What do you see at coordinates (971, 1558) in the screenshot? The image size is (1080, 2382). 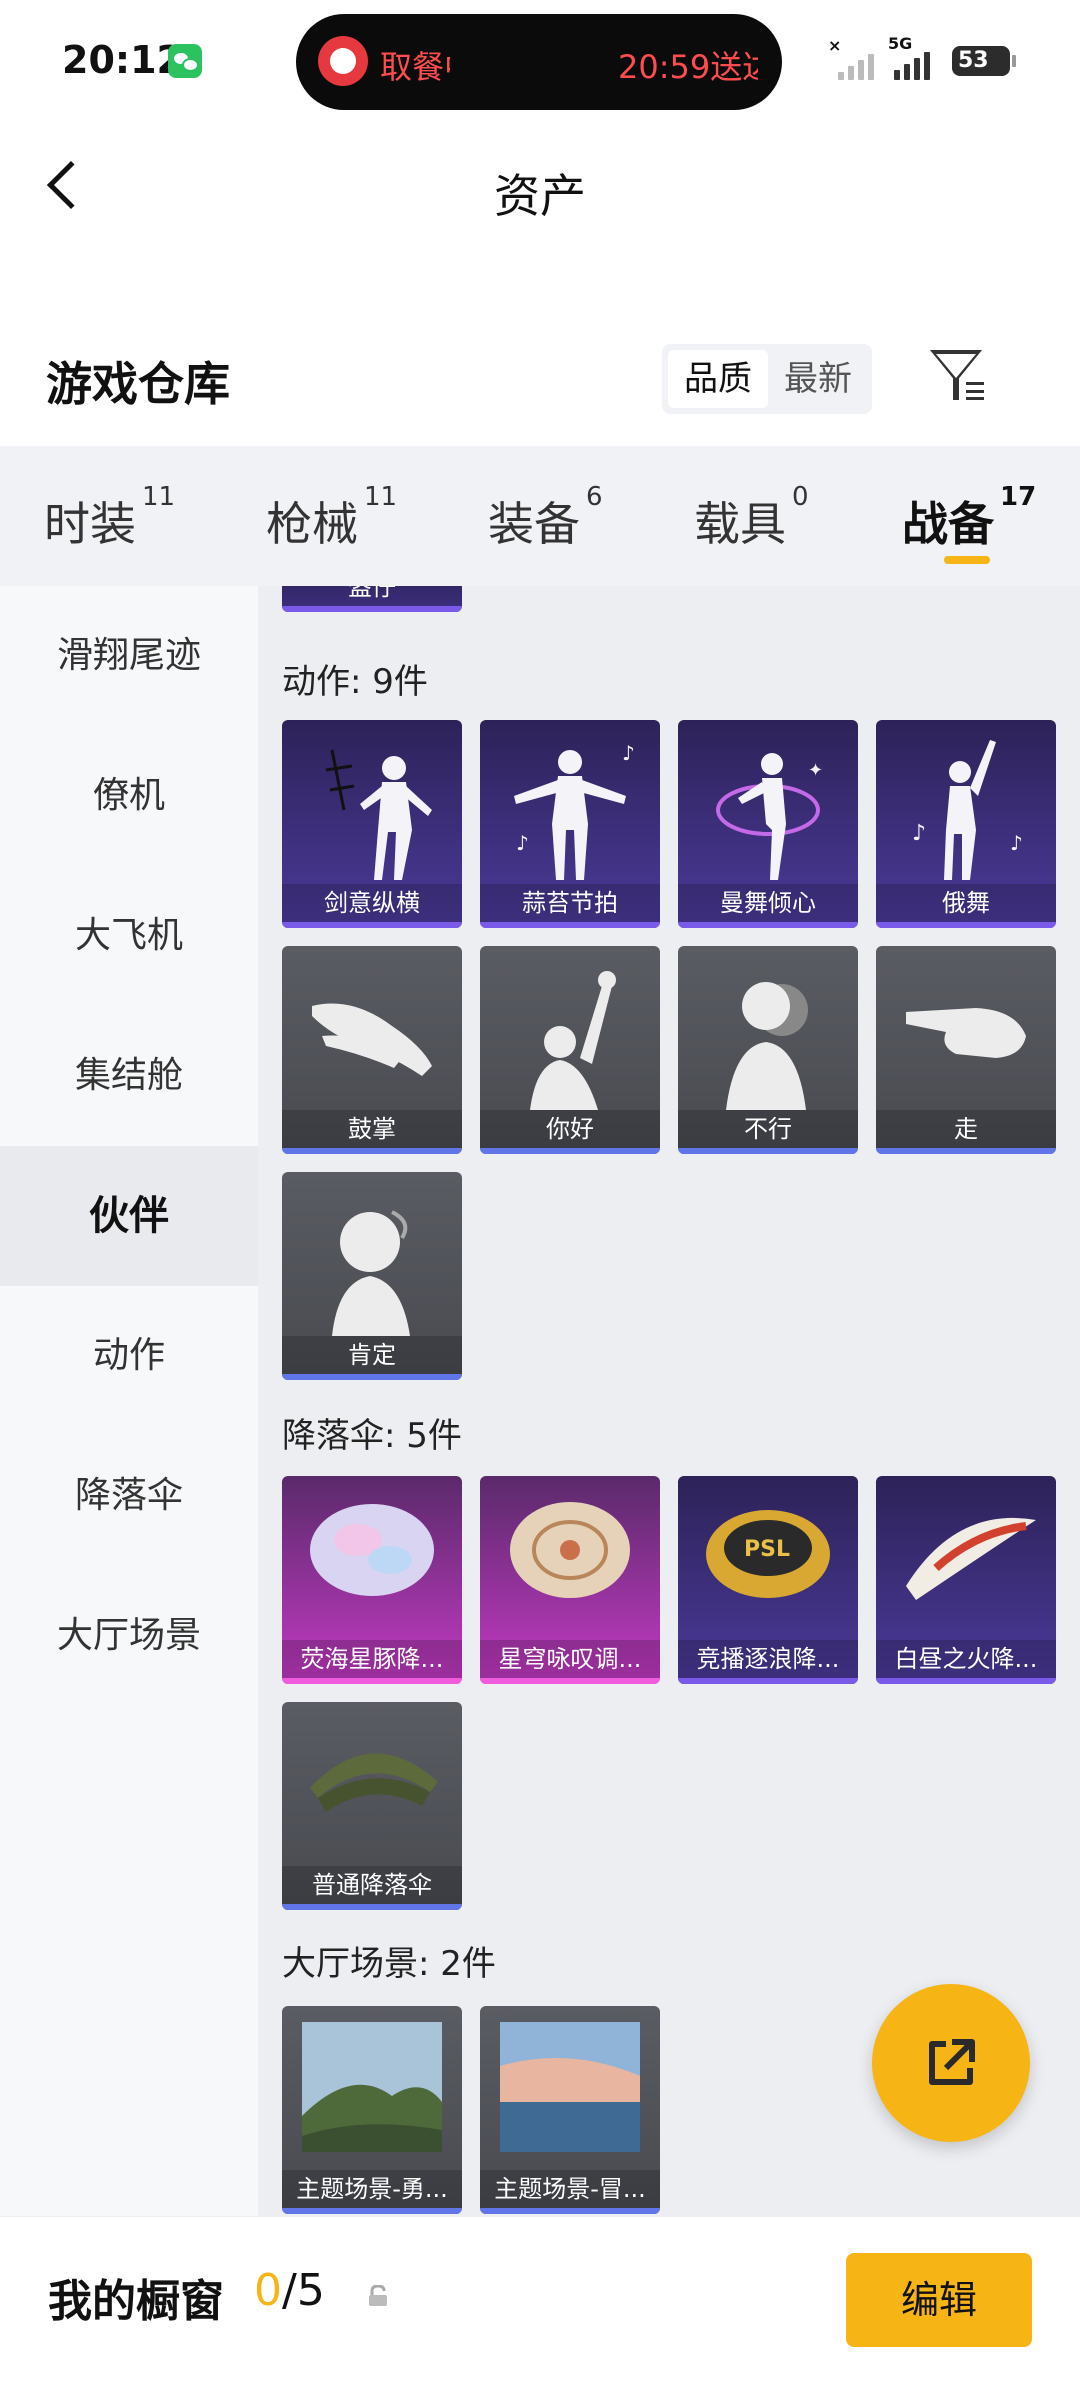 I see `parachute-daylight-fire-art` at bounding box center [971, 1558].